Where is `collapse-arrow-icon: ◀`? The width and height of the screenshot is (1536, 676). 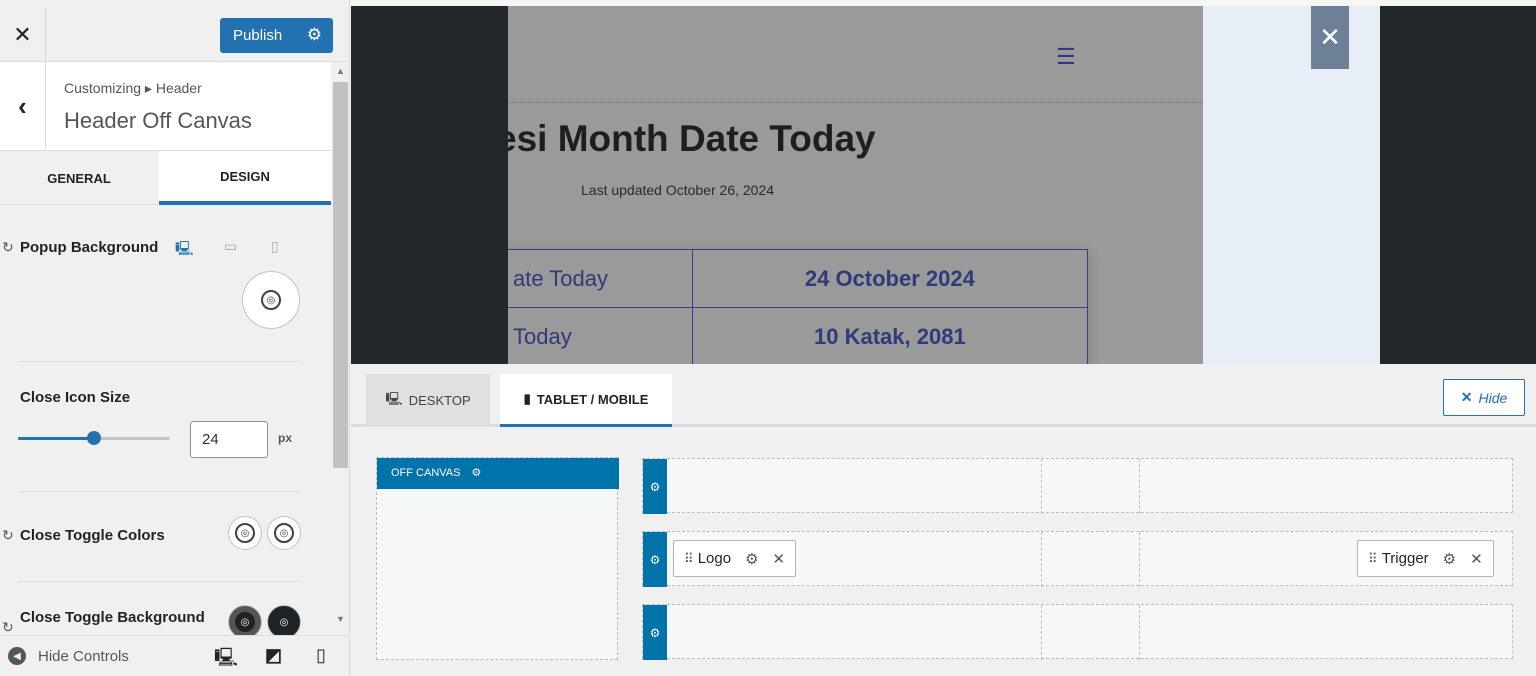
collapse-arrow-icon: ◀ is located at coordinates (17, 656).